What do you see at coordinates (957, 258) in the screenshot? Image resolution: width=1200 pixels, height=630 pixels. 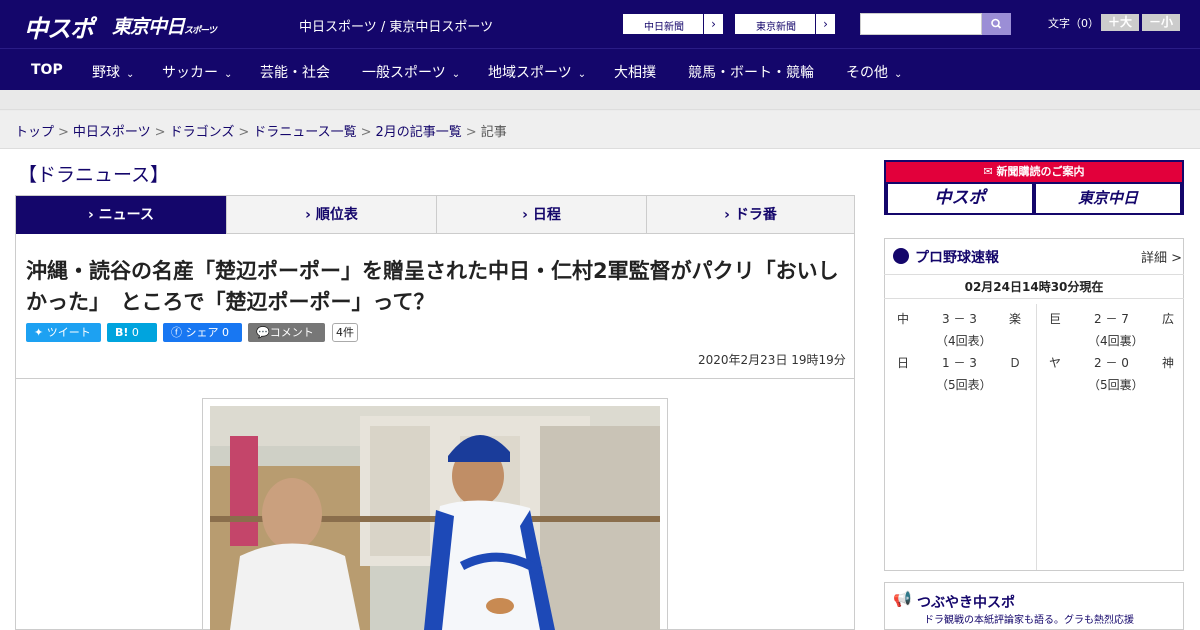 I see `scoreboard-title: プロ野球速報` at bounding box center [957, 258].